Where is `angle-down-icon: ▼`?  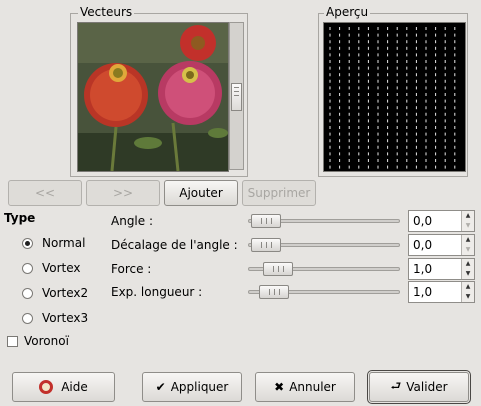 angle-down-icon: ▼ is located at coordinates (468, 226).